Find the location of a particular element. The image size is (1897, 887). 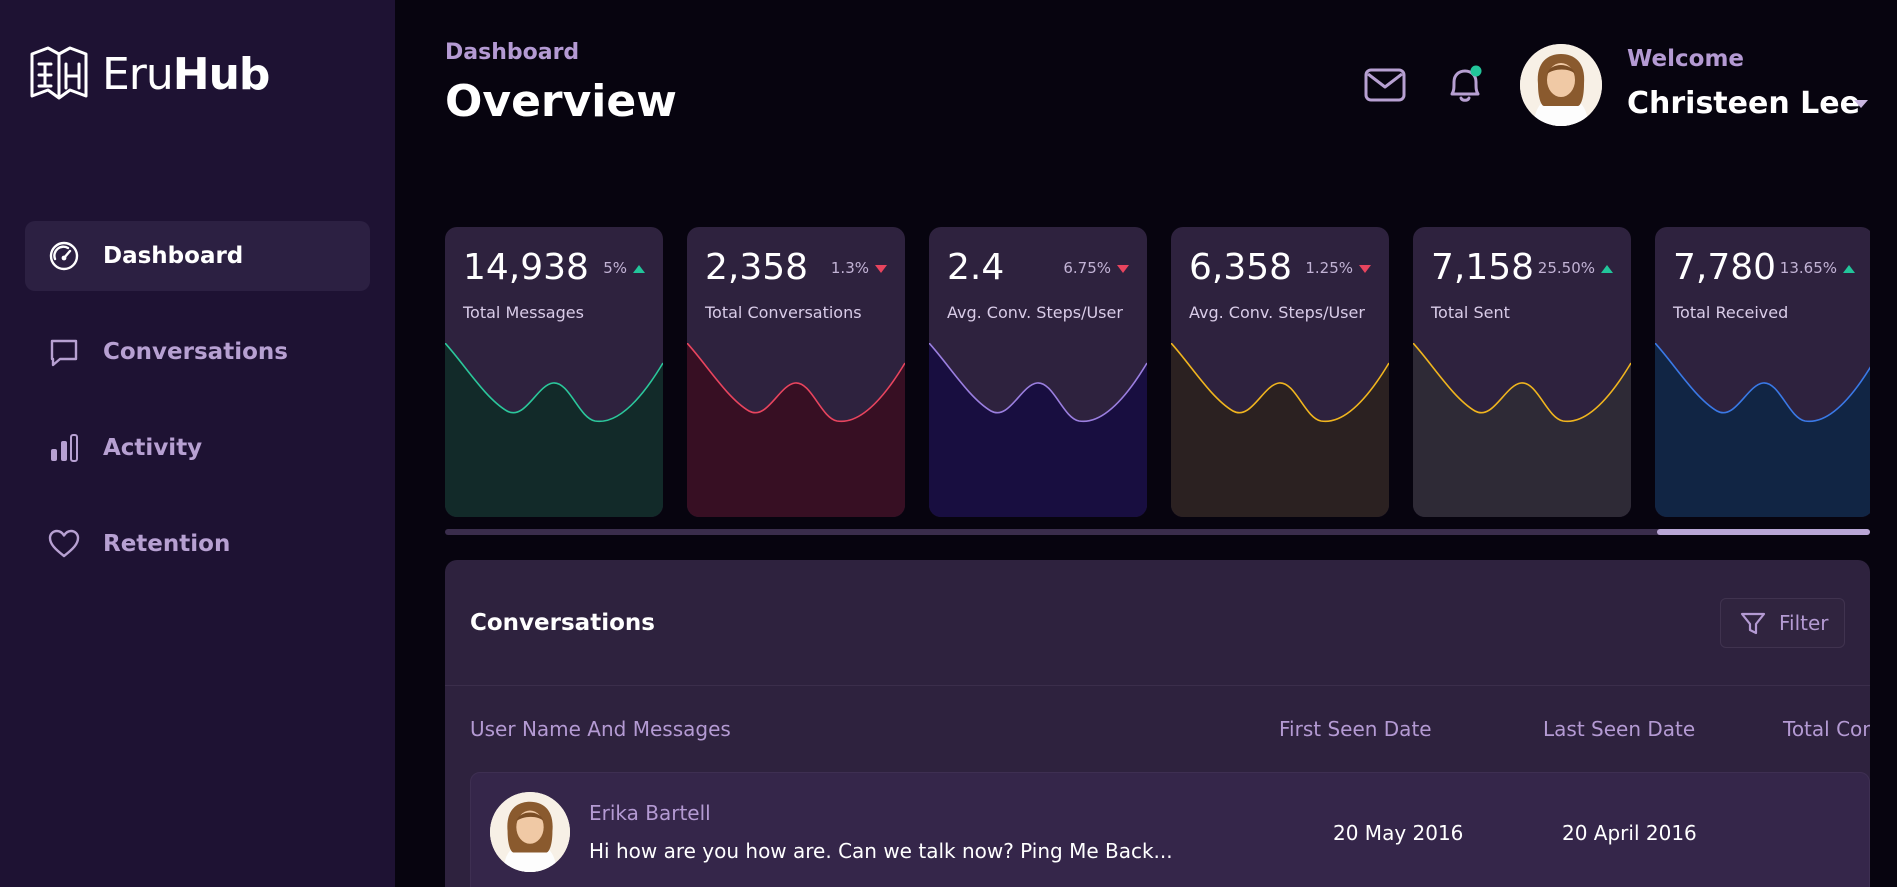

sidebar-item-retention: Retention is located at coordinates (197, 544).